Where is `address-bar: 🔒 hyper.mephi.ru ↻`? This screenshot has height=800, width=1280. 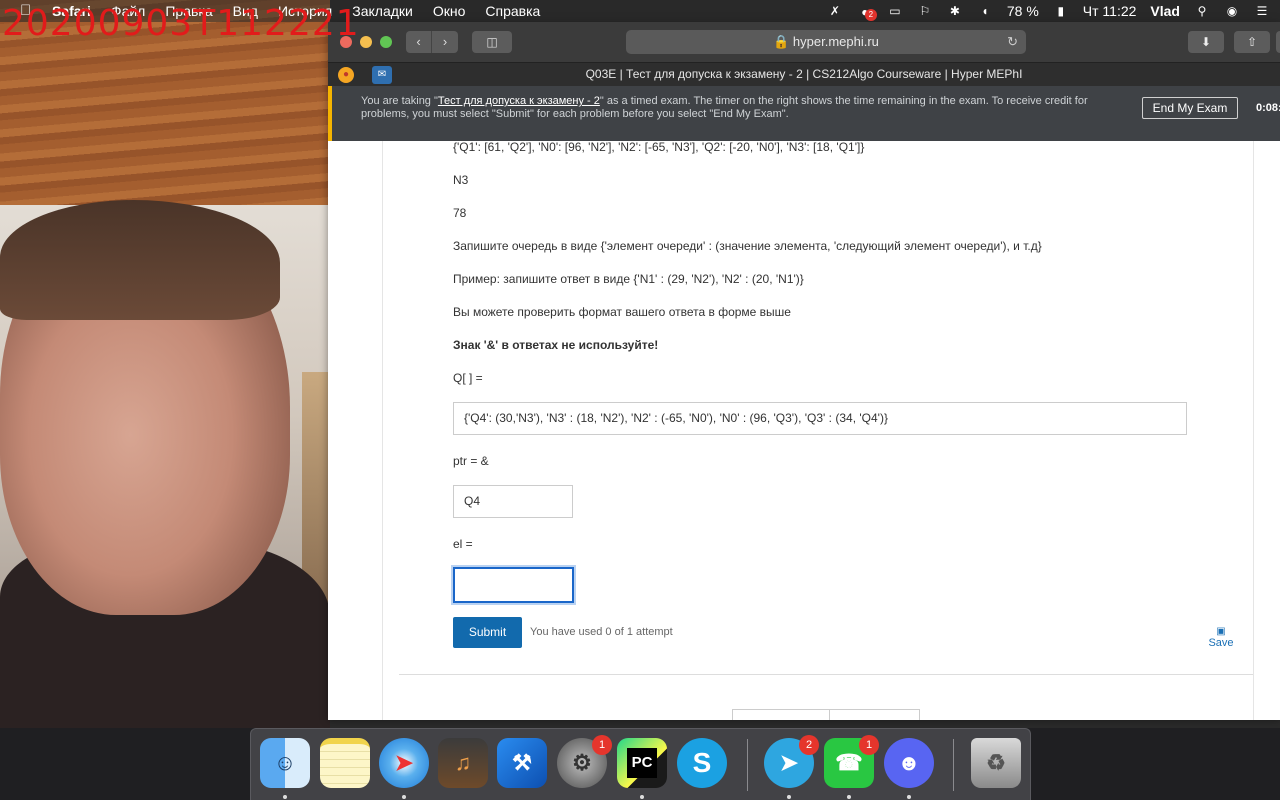
address-bar: 🔒 hyper.mephi.ru ↻ is located at coordinates (826, 42).